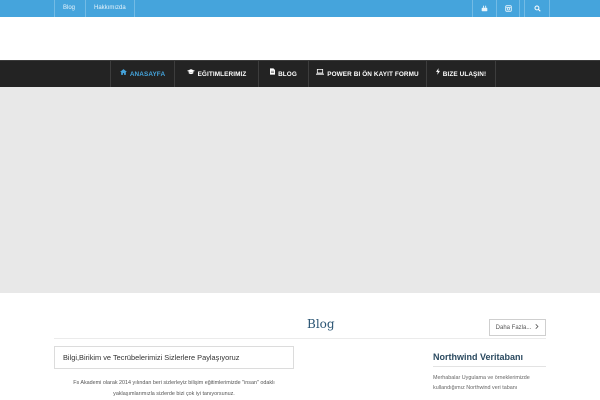 The image size is (600, 400). I want to click on youtube-icon, so click(484, 8).